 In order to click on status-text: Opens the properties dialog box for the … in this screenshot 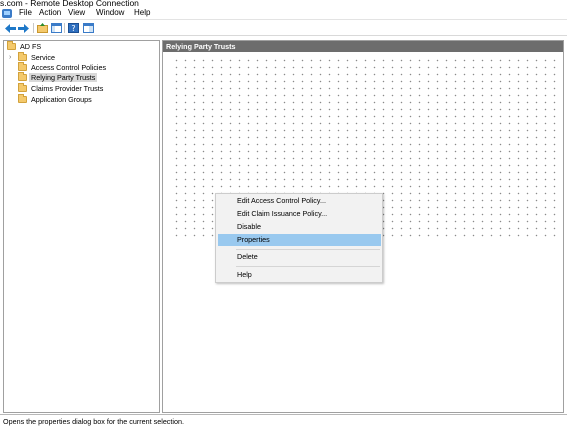, I will do `click(93, 421)`.